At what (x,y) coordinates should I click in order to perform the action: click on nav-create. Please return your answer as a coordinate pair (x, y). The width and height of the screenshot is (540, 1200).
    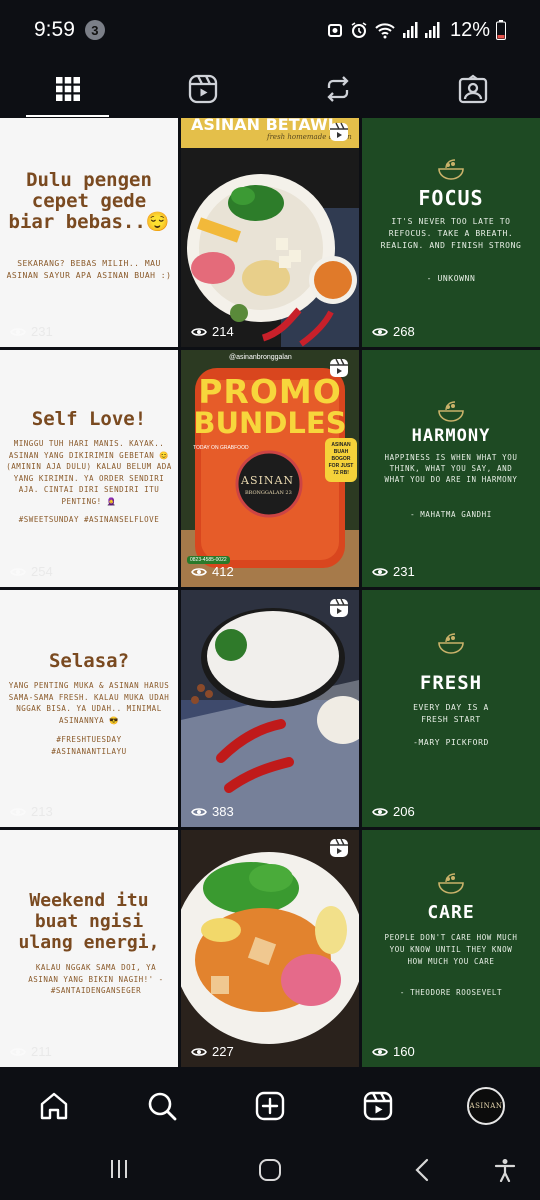
    Looking at the image, I should click on (270, 1106).